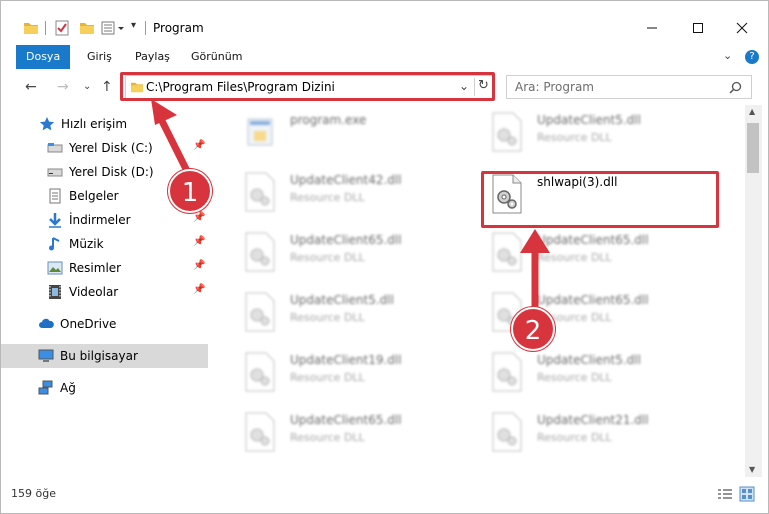  What do you see at coordinates (747, 494) in the screenshot?
I see `large-icons-view-icon` at bounding box center [747, 494].